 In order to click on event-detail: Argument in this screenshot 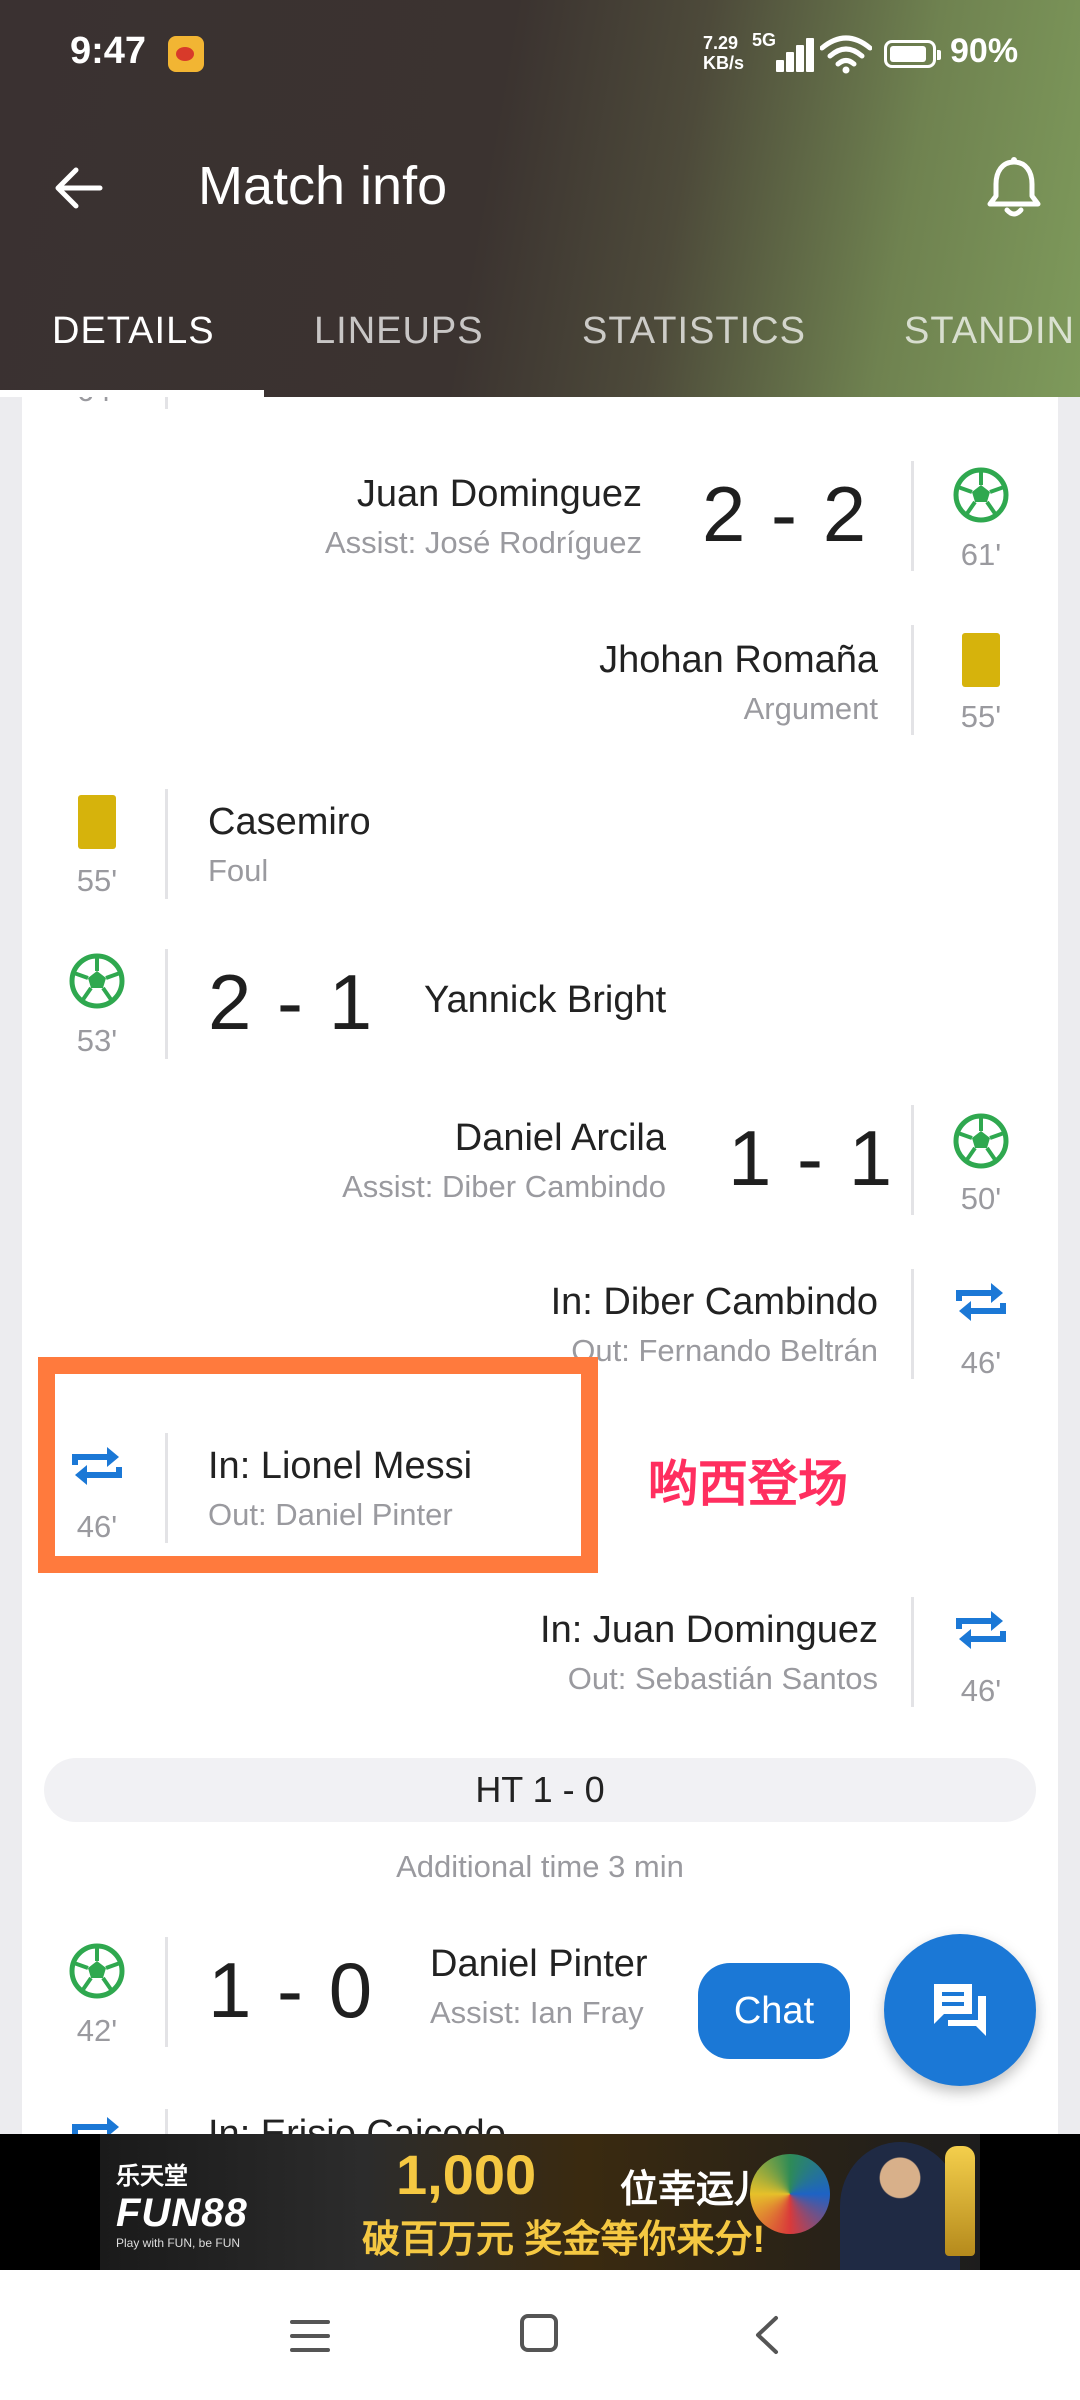, I will do `click(810, 708)`.